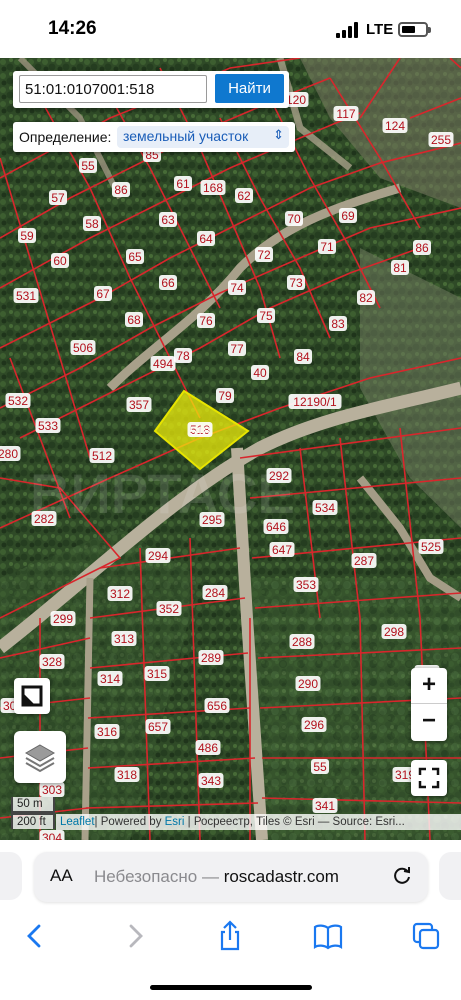  I want to click on parcel-number: 78, so click(183, 356).